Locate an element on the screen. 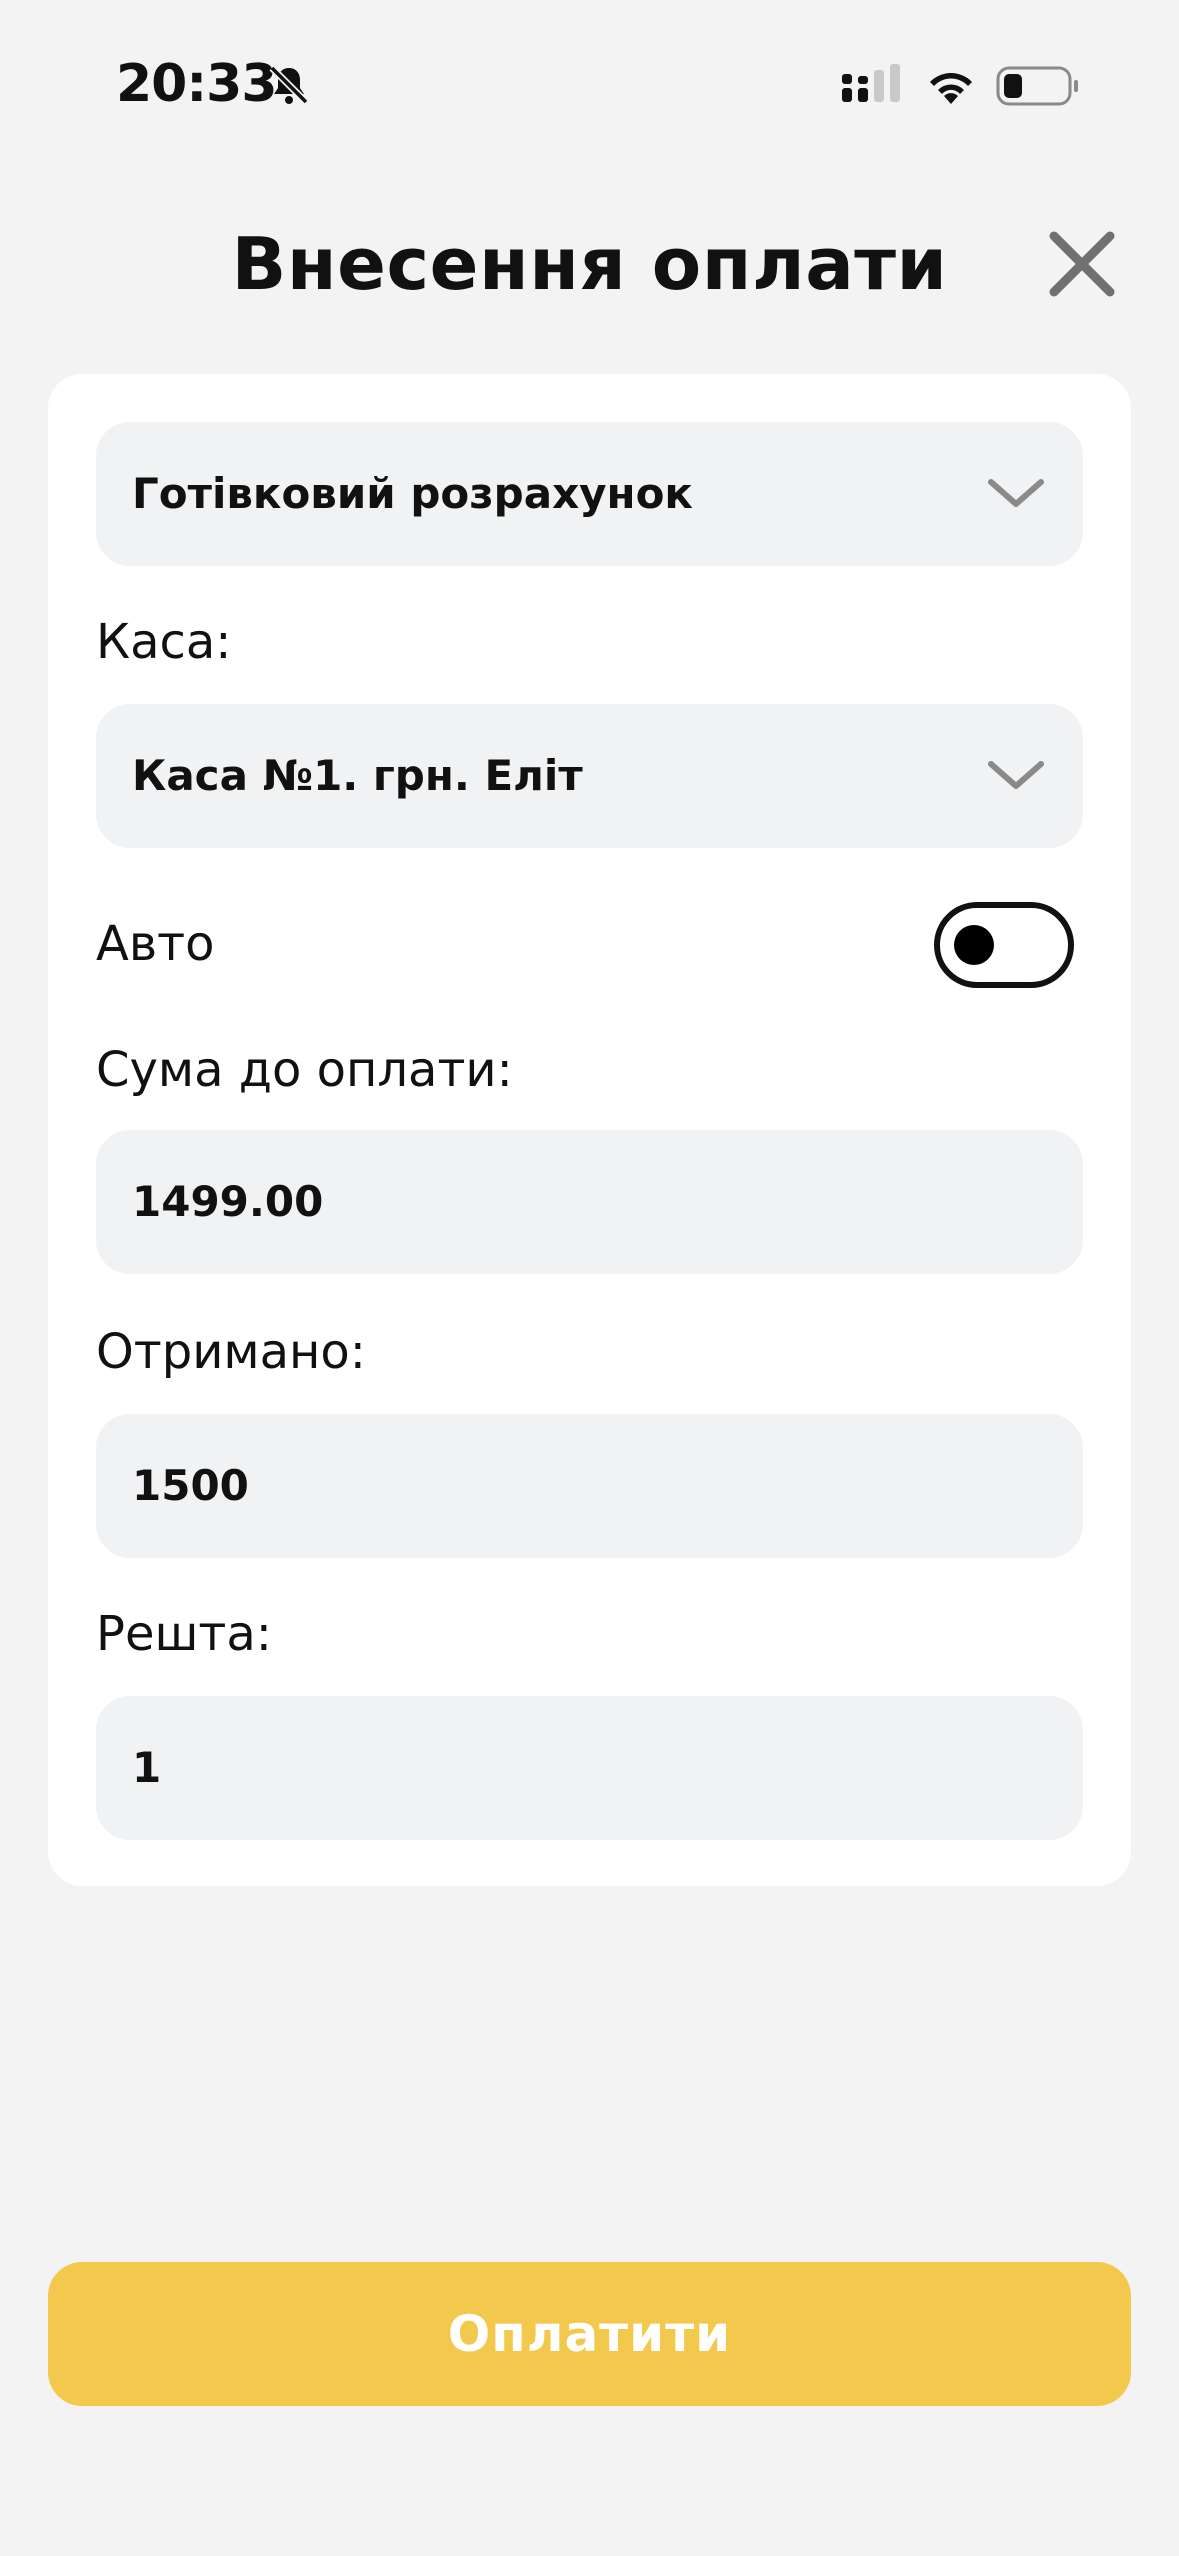  auto-toggle is located at coordinates (1004, 945).